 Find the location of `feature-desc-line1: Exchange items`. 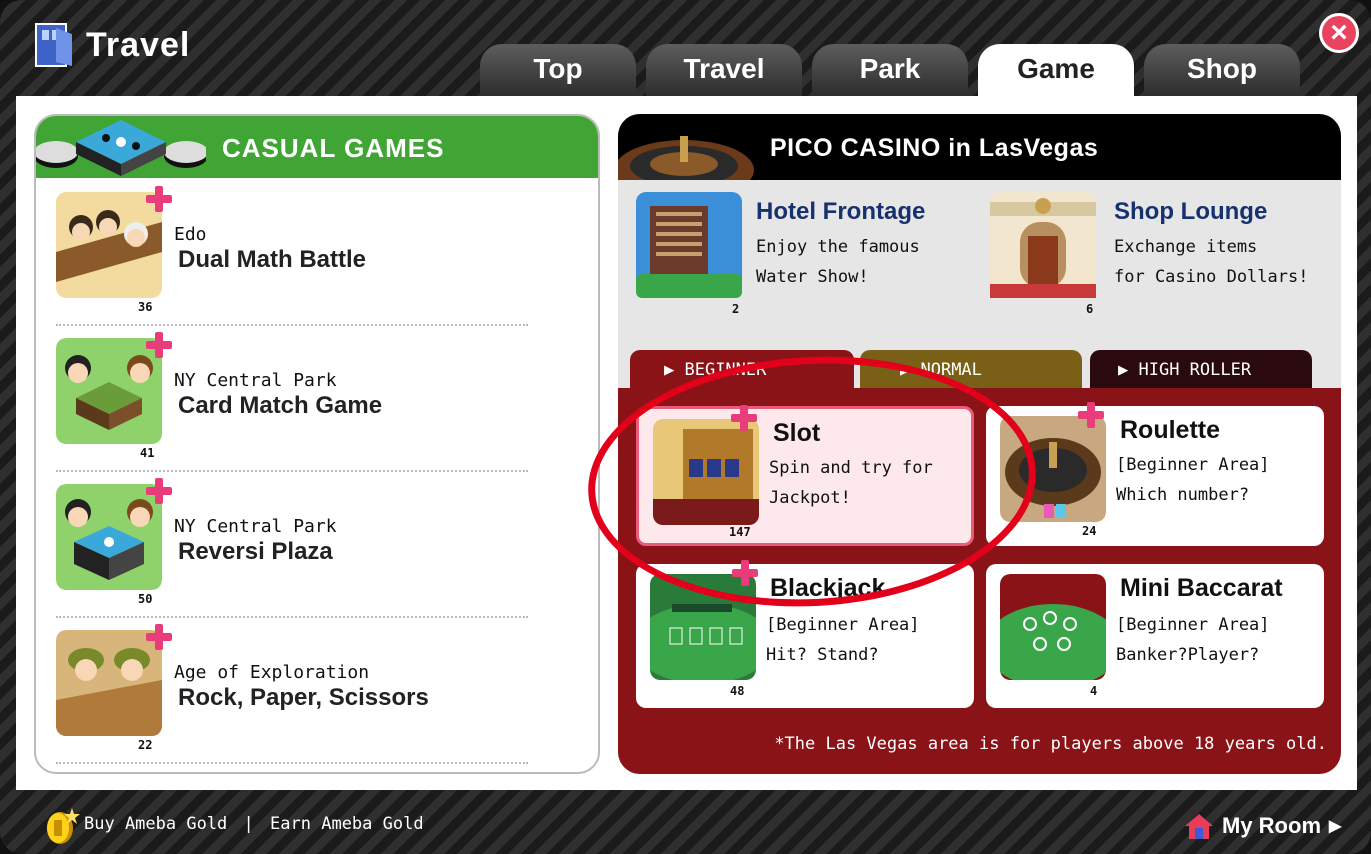

feature-desc-line1: Exchange items is located at coordinates (1186, 247).